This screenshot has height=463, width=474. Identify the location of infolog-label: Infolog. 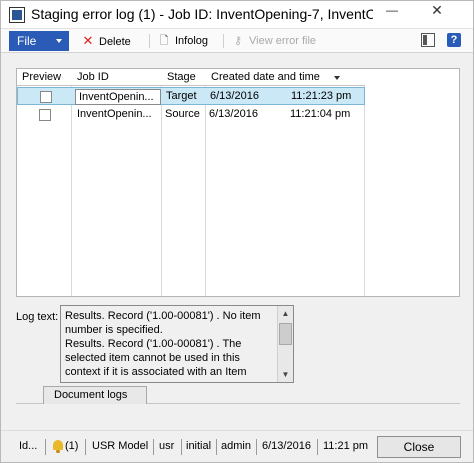
(192, 41).